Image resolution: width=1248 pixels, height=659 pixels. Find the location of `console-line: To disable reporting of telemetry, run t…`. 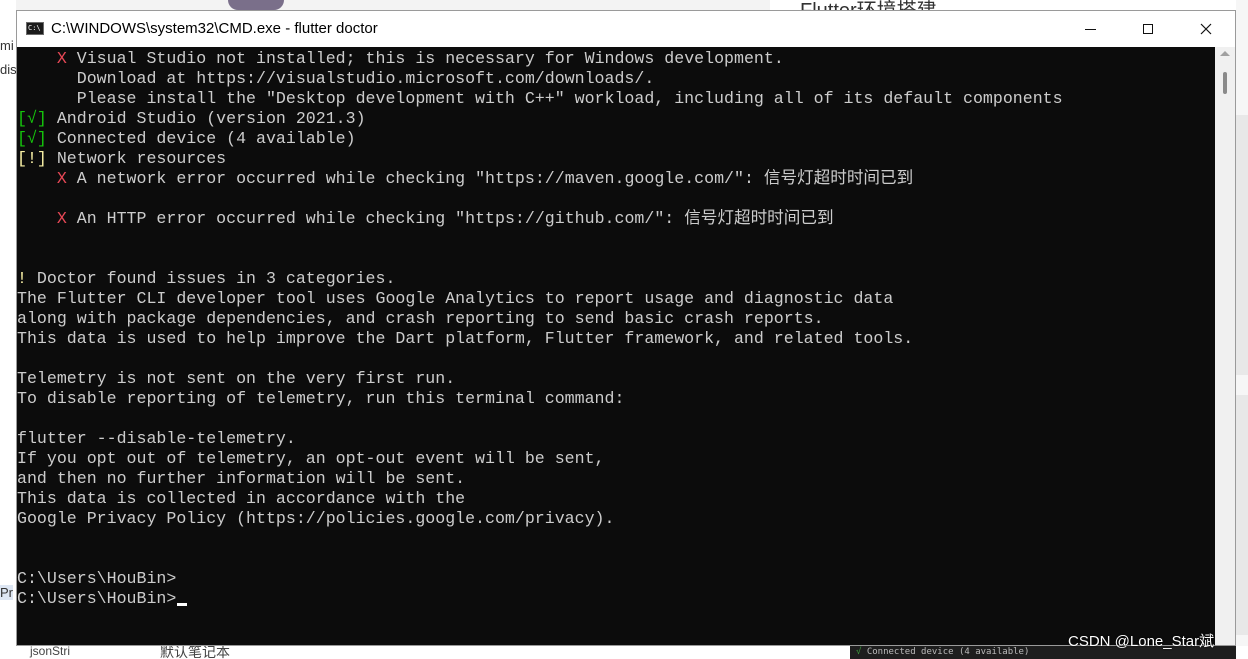

console-line: To disable reporting of telemetry, run t… is located at coordinates (616, 399).